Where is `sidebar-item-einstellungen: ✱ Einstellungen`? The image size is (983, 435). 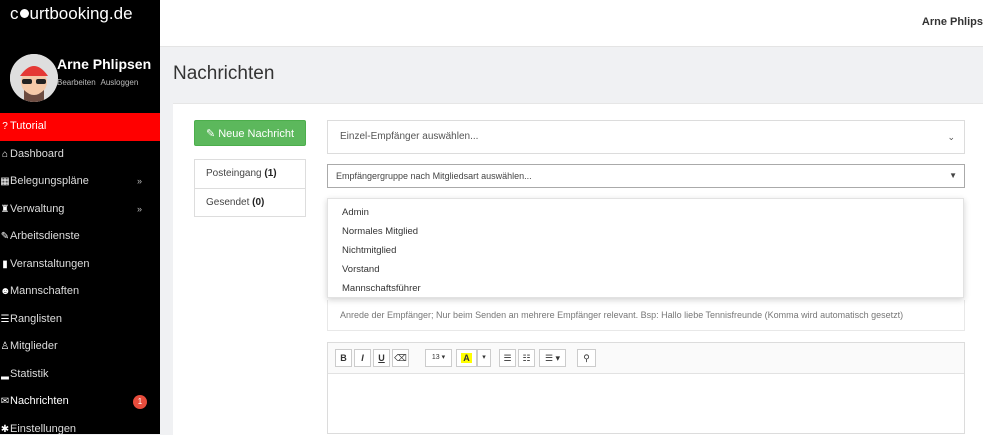
sidebar-item-einstellungen: ✱ Einstellungen is located at coordinates (80, 425).